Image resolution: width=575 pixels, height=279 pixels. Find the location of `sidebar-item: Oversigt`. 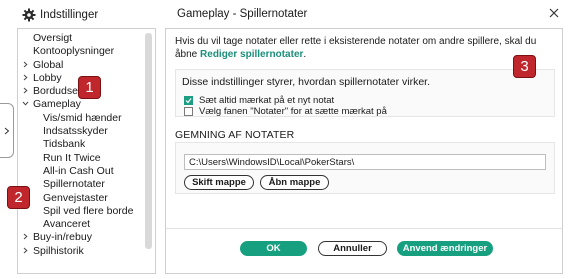

sidebar-item: Oversigt is located at coordinates (81, 38).